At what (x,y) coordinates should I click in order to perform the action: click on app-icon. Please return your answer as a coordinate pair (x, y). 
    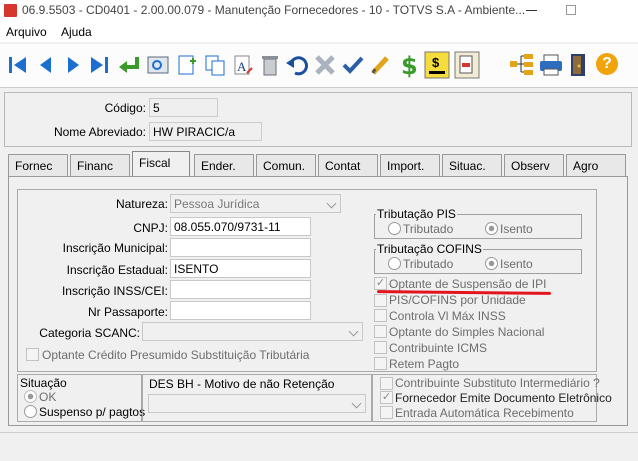
    Looking at the image, I should click on (10, 10).